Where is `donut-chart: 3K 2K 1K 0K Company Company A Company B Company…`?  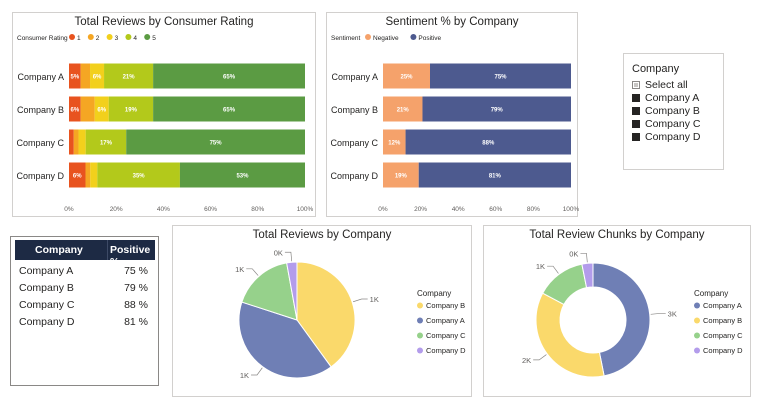 donut-chart: 3K 2K 1K 0K Company Company A Company B Company… is located at coordinates (618, 312).